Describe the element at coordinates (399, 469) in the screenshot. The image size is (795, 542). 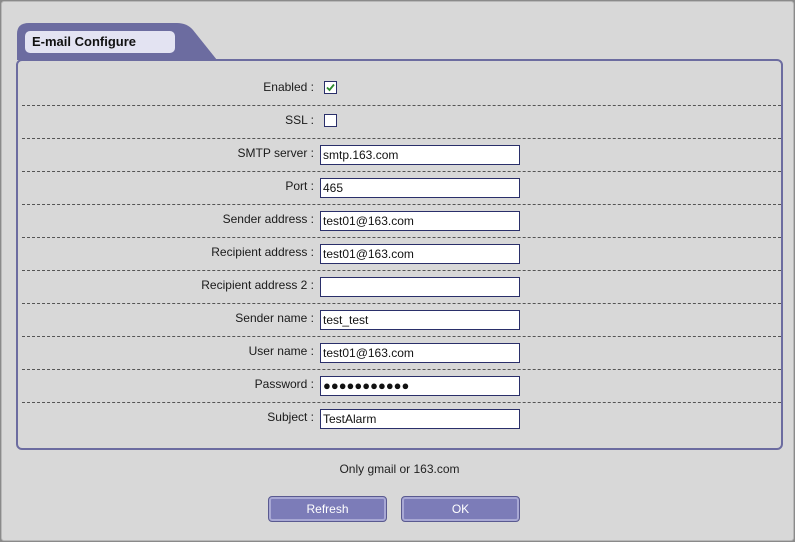
I see `provider-note: Only gmail or 163.com` at that location.